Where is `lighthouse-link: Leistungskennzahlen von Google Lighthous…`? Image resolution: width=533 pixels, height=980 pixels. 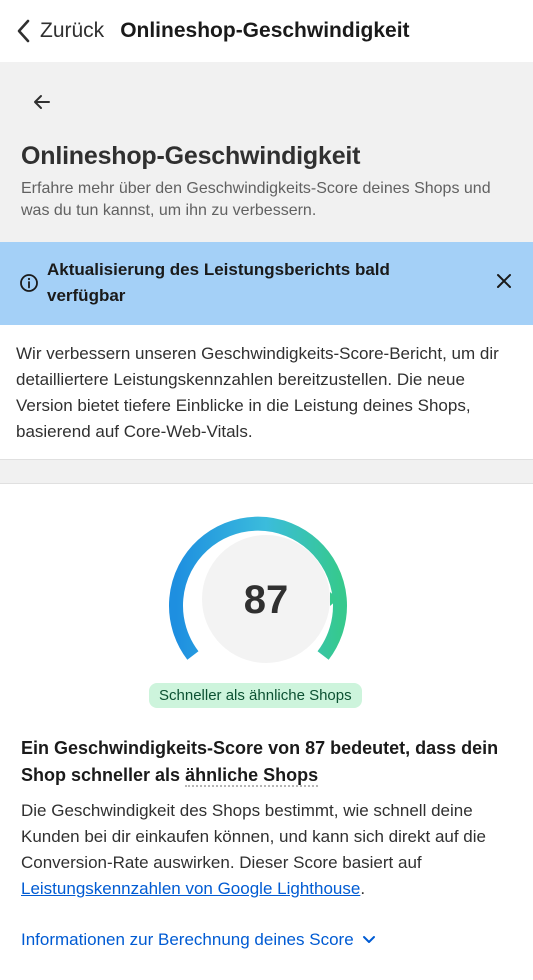 lighthouse-link: Leistungskennzahlen von Google Lighthous… is located at coordinates (190, 888).